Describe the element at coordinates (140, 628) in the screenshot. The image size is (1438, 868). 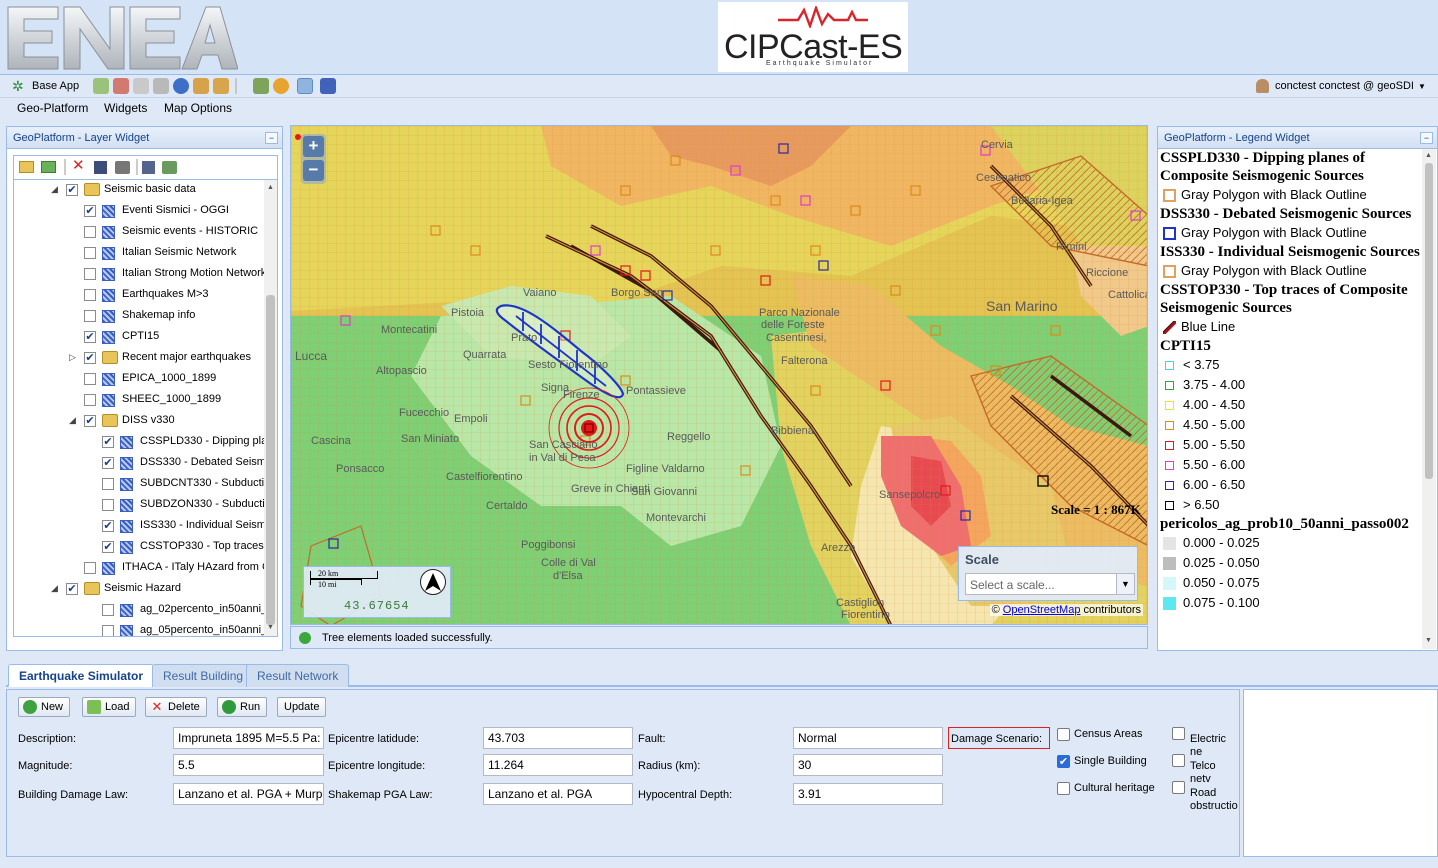
I see `tree-node: ag_05percento_in50anni_` at that location.